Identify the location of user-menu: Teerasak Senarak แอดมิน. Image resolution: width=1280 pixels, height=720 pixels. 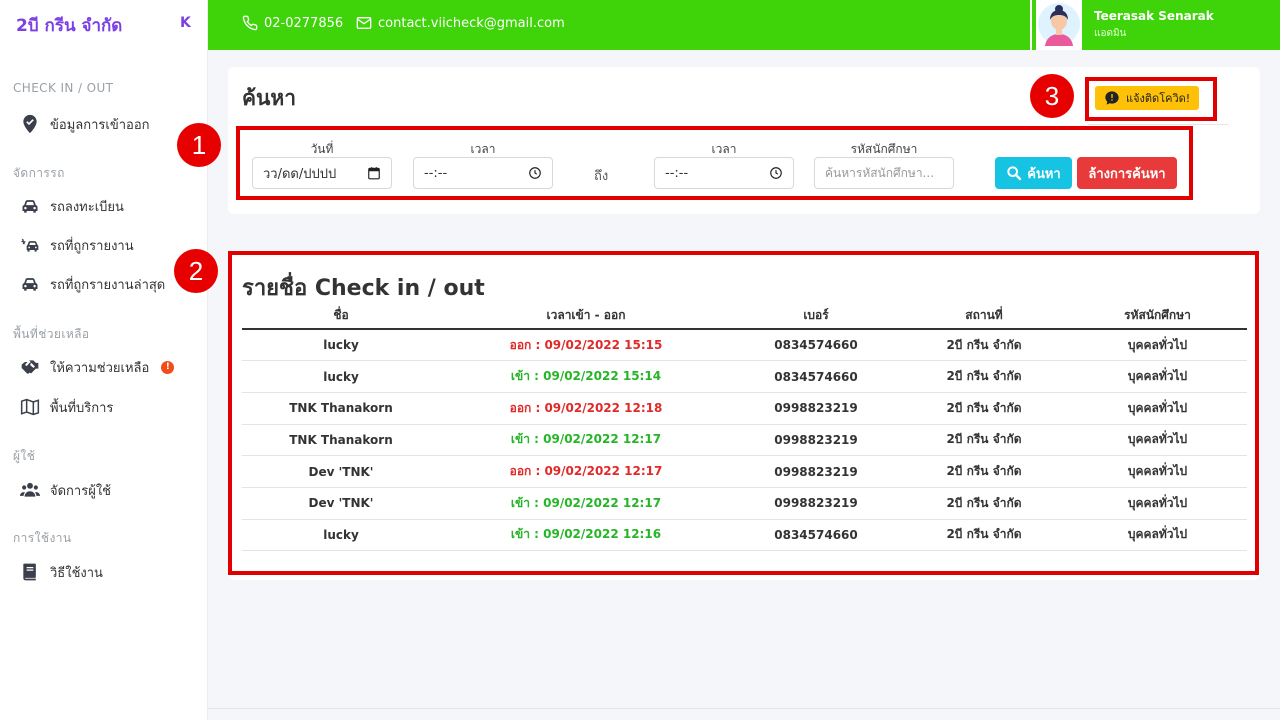
(1155, 25).